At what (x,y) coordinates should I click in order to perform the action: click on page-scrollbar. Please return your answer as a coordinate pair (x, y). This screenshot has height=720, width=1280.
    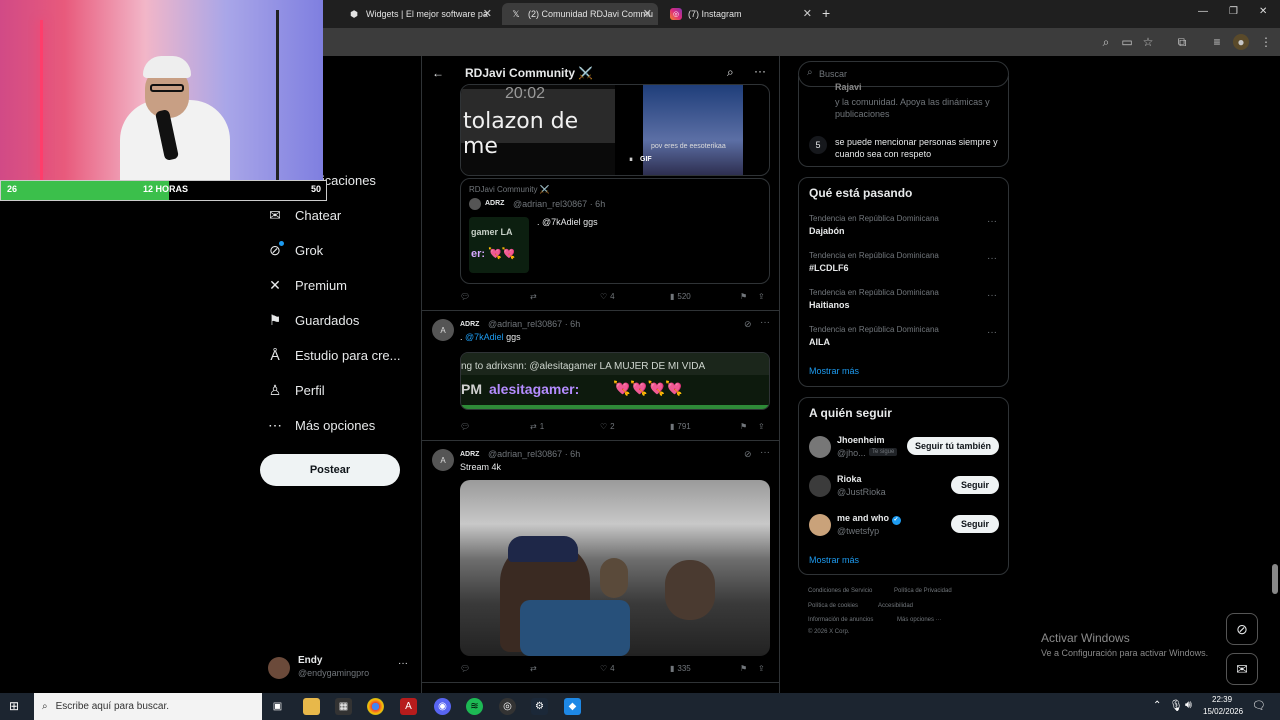
    Looking at the image, I should click on (1275, 378).